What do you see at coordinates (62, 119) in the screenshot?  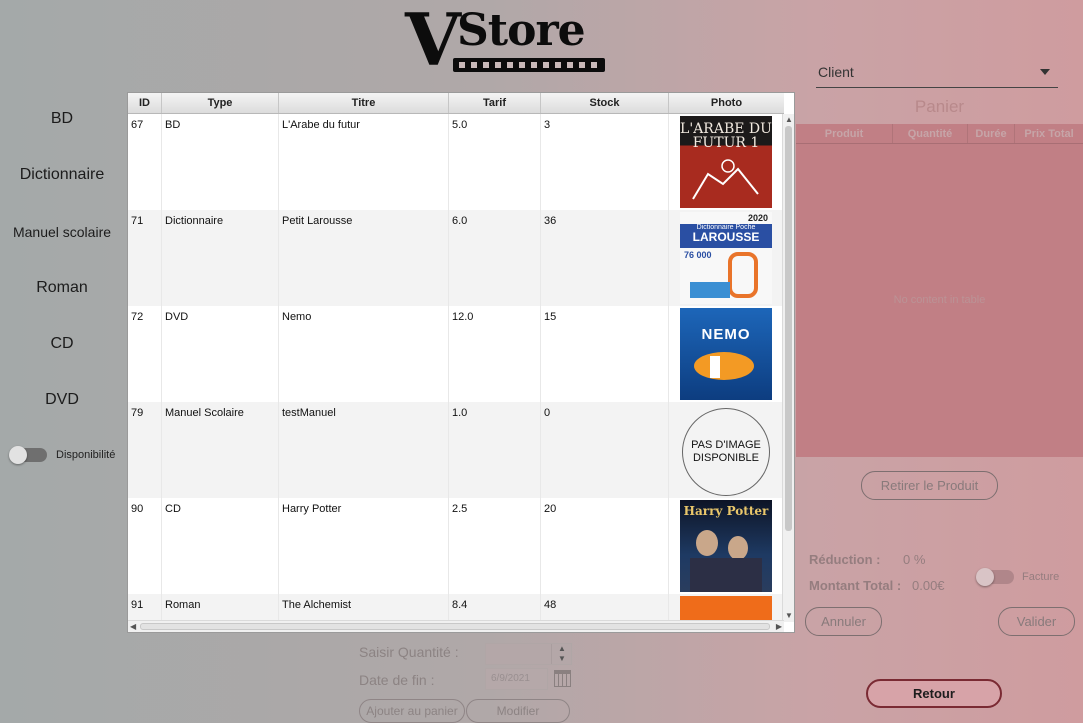 I see `category-bd: BD` at bounding box center [62, 119].